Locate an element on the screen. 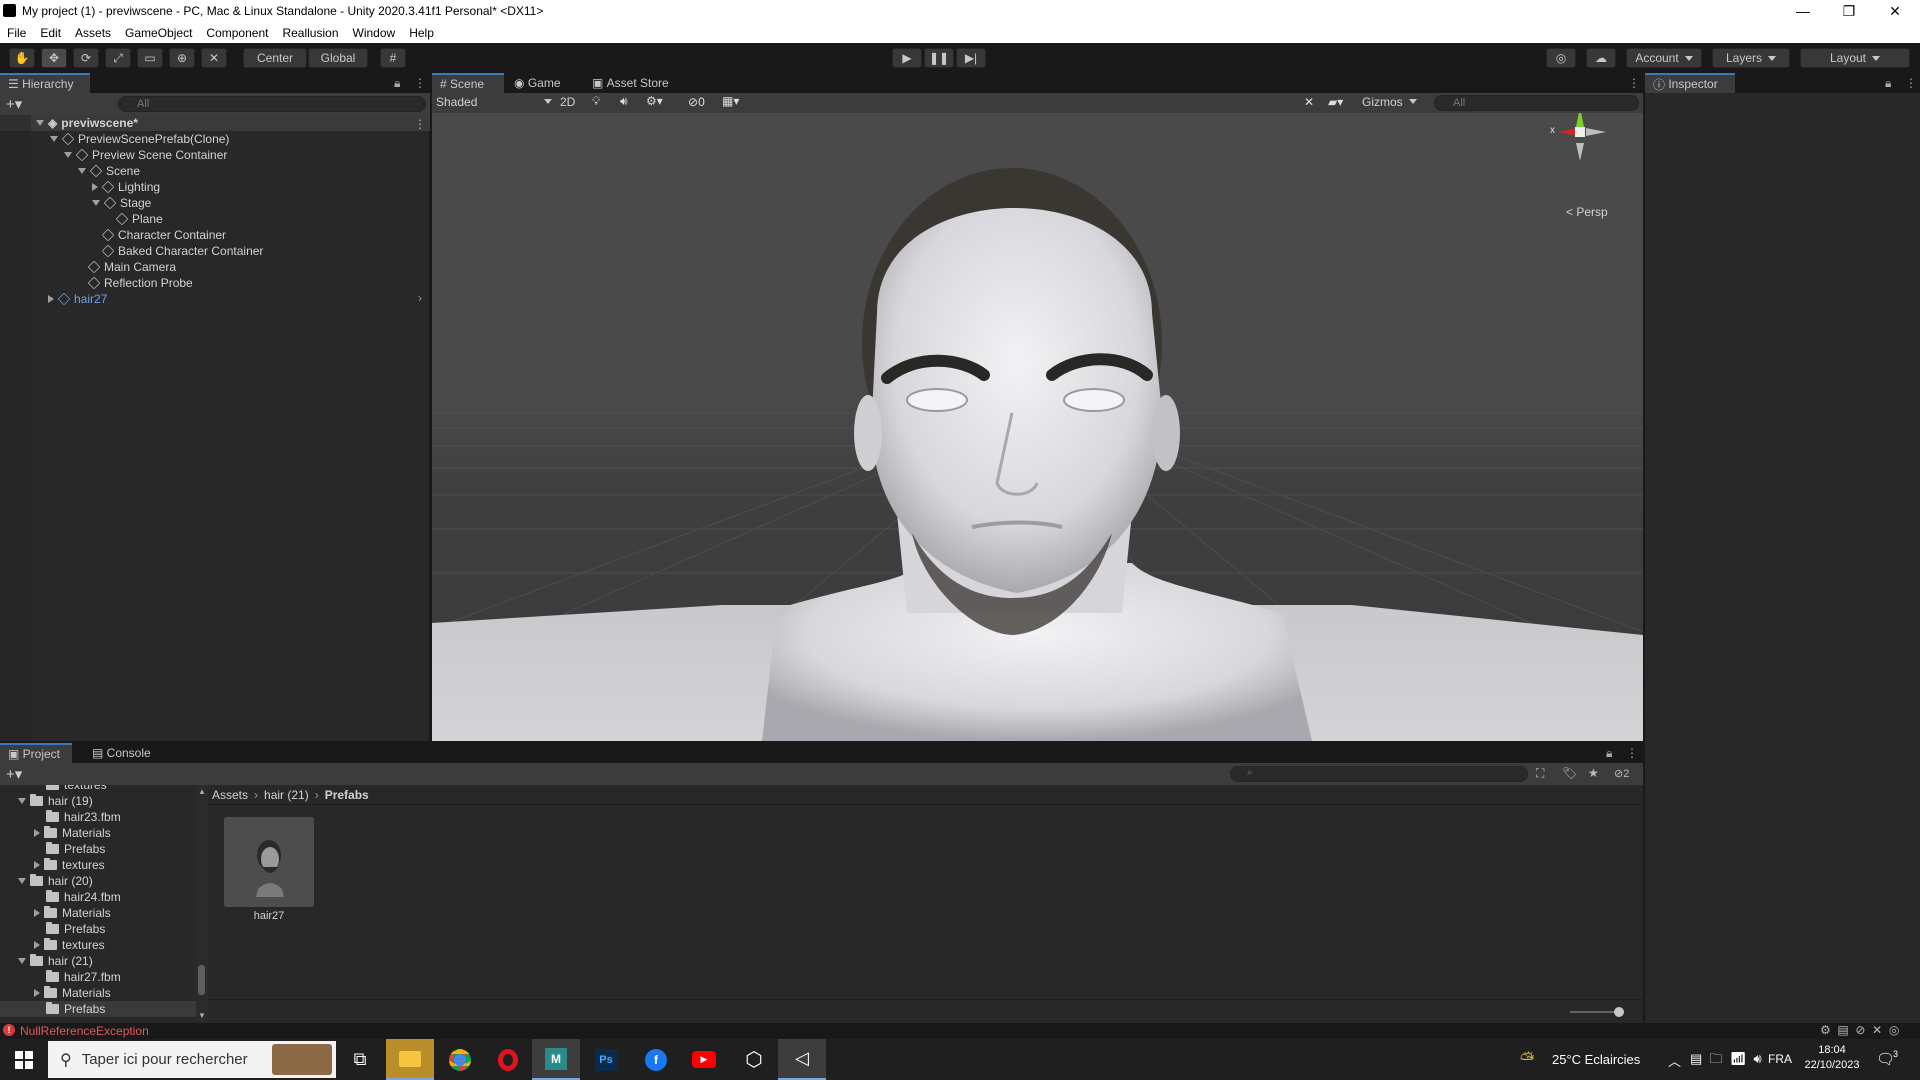 This screenshot has width=1920, height=1080. tab-game: ◉ Game is located at coordinates (537, 83).